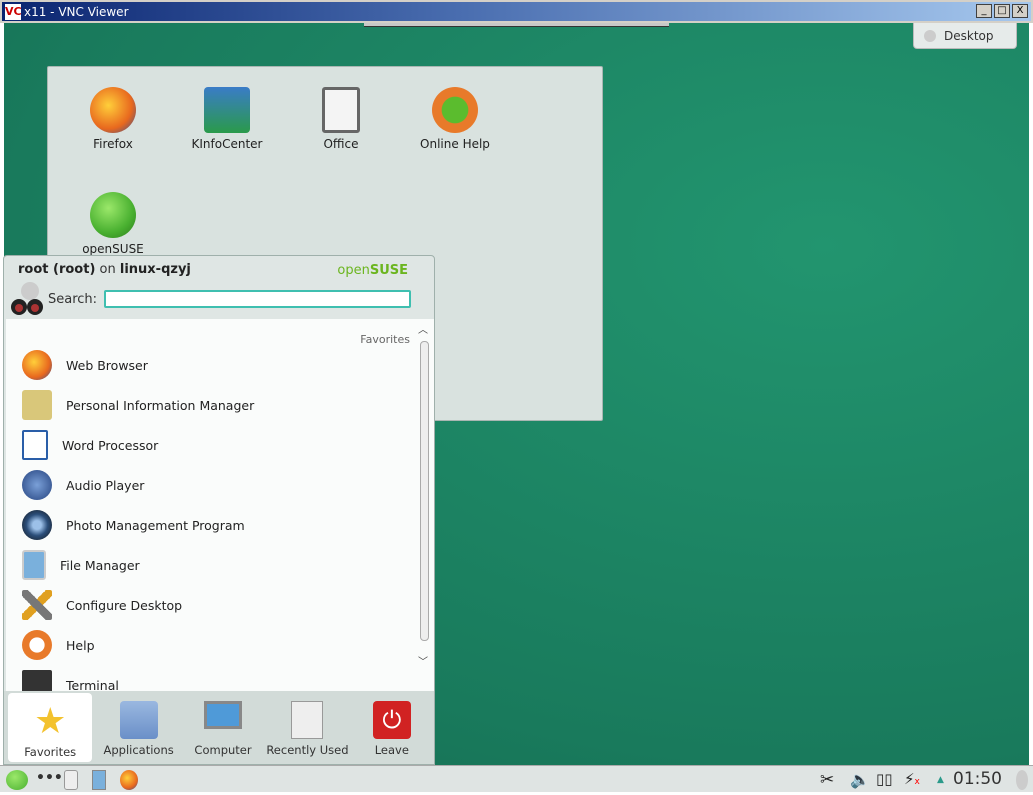  What do you see at coordinates (27, 299) in the screenshot?
I see `binoculars-icon` at bounding box center [27, 299].